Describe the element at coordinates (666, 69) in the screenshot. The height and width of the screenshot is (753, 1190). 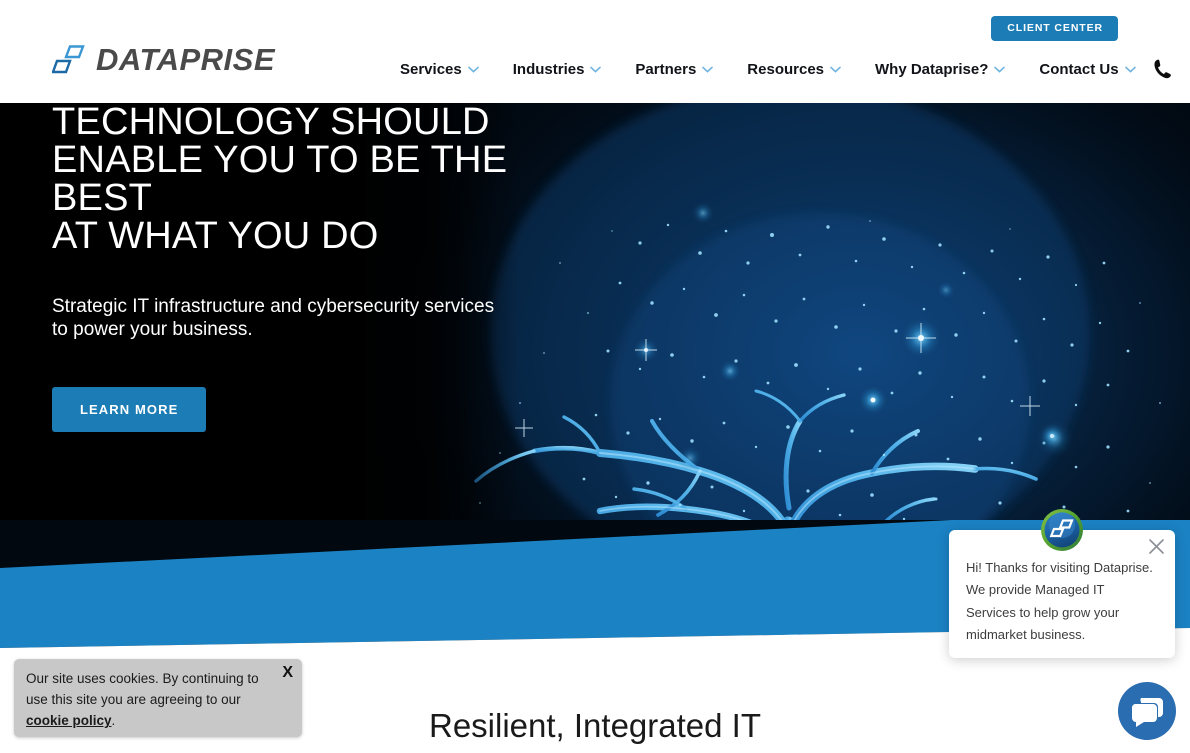
I see `nav-label: Partners` at that location.